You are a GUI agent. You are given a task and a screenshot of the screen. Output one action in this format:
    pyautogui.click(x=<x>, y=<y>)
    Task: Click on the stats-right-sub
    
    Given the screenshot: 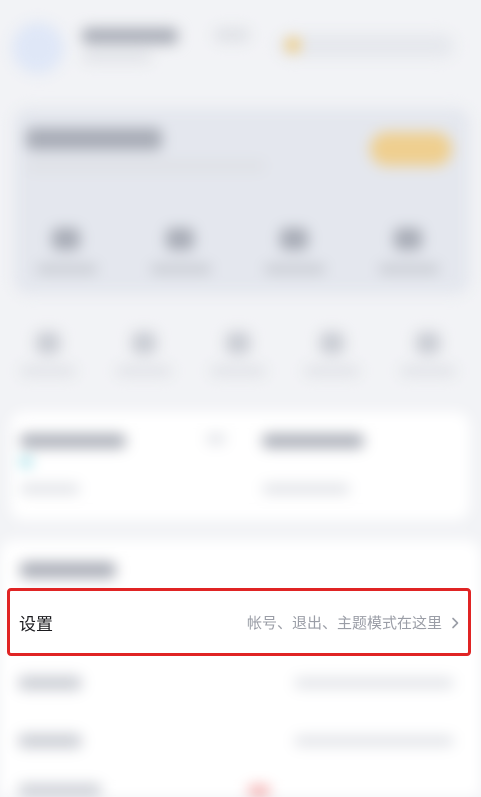 What is the action you would take?
    pyautogui.click(x=306, y=489)
    